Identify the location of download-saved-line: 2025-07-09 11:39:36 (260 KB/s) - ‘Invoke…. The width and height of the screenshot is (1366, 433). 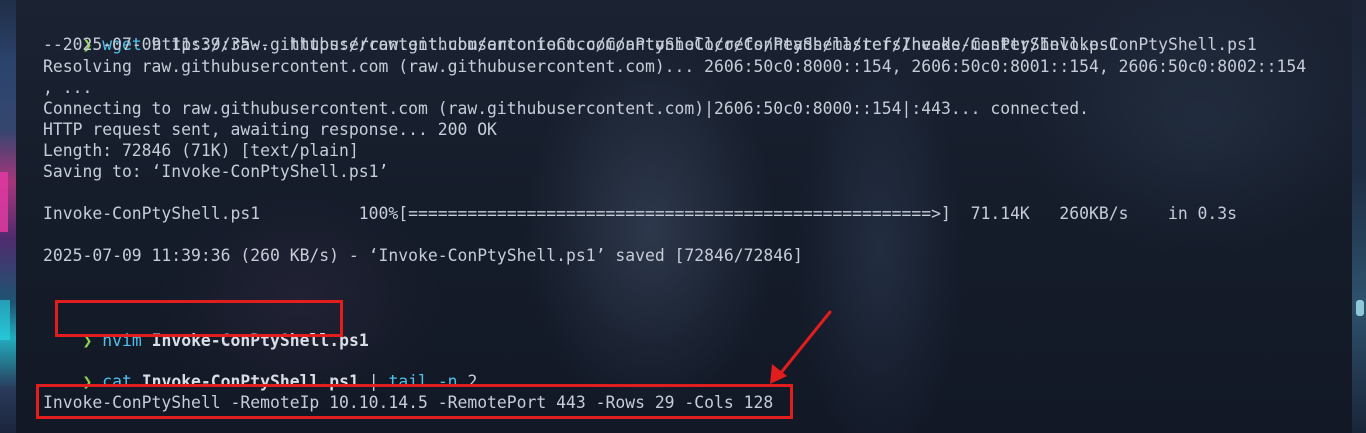
(423, 255).